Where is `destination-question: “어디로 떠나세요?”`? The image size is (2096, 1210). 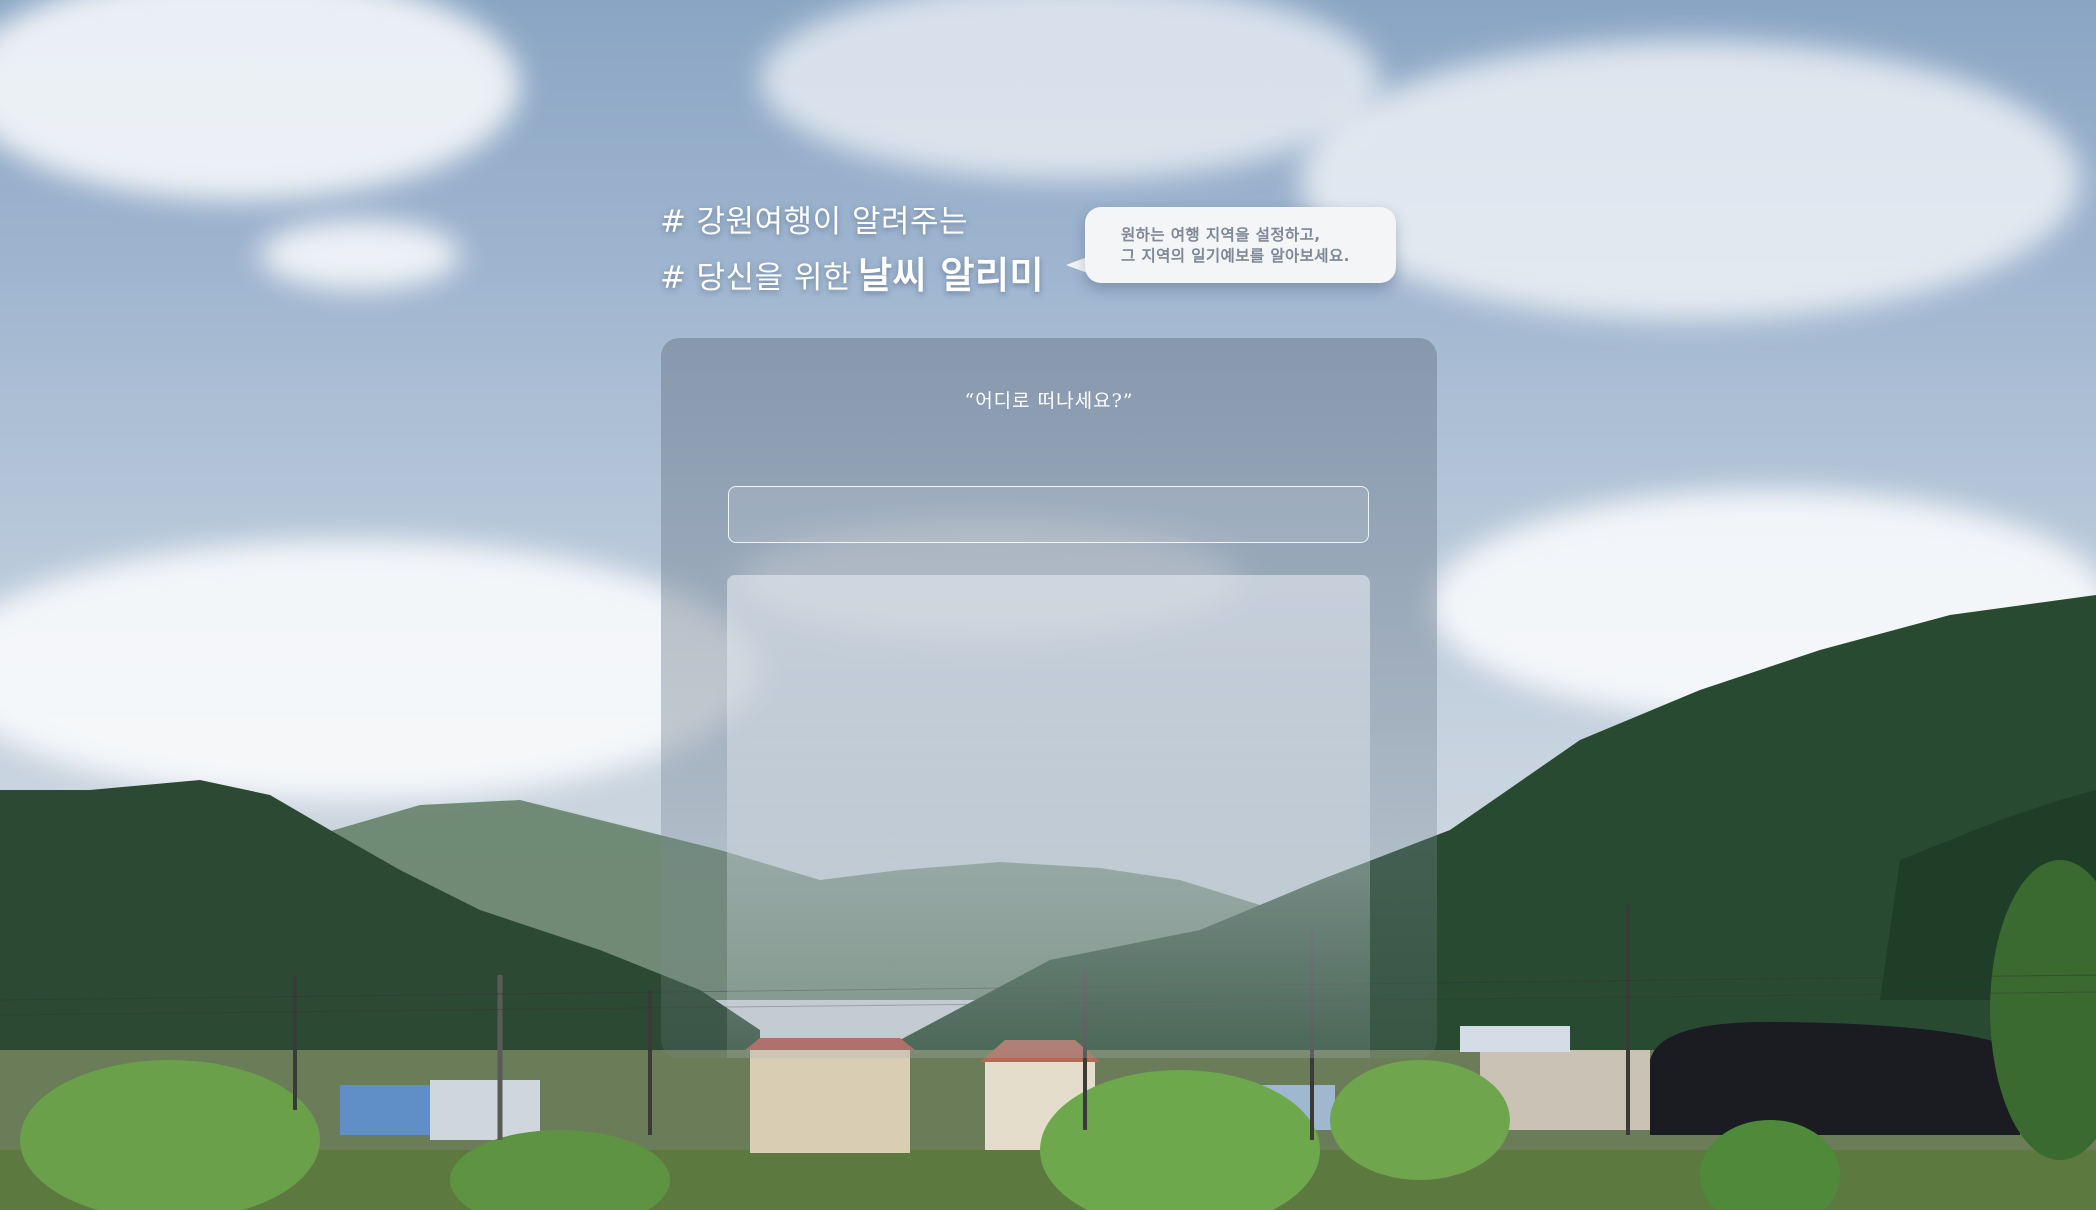 destination-question: “어디로 떠나세요?” is located at coordinates (1049, 401).